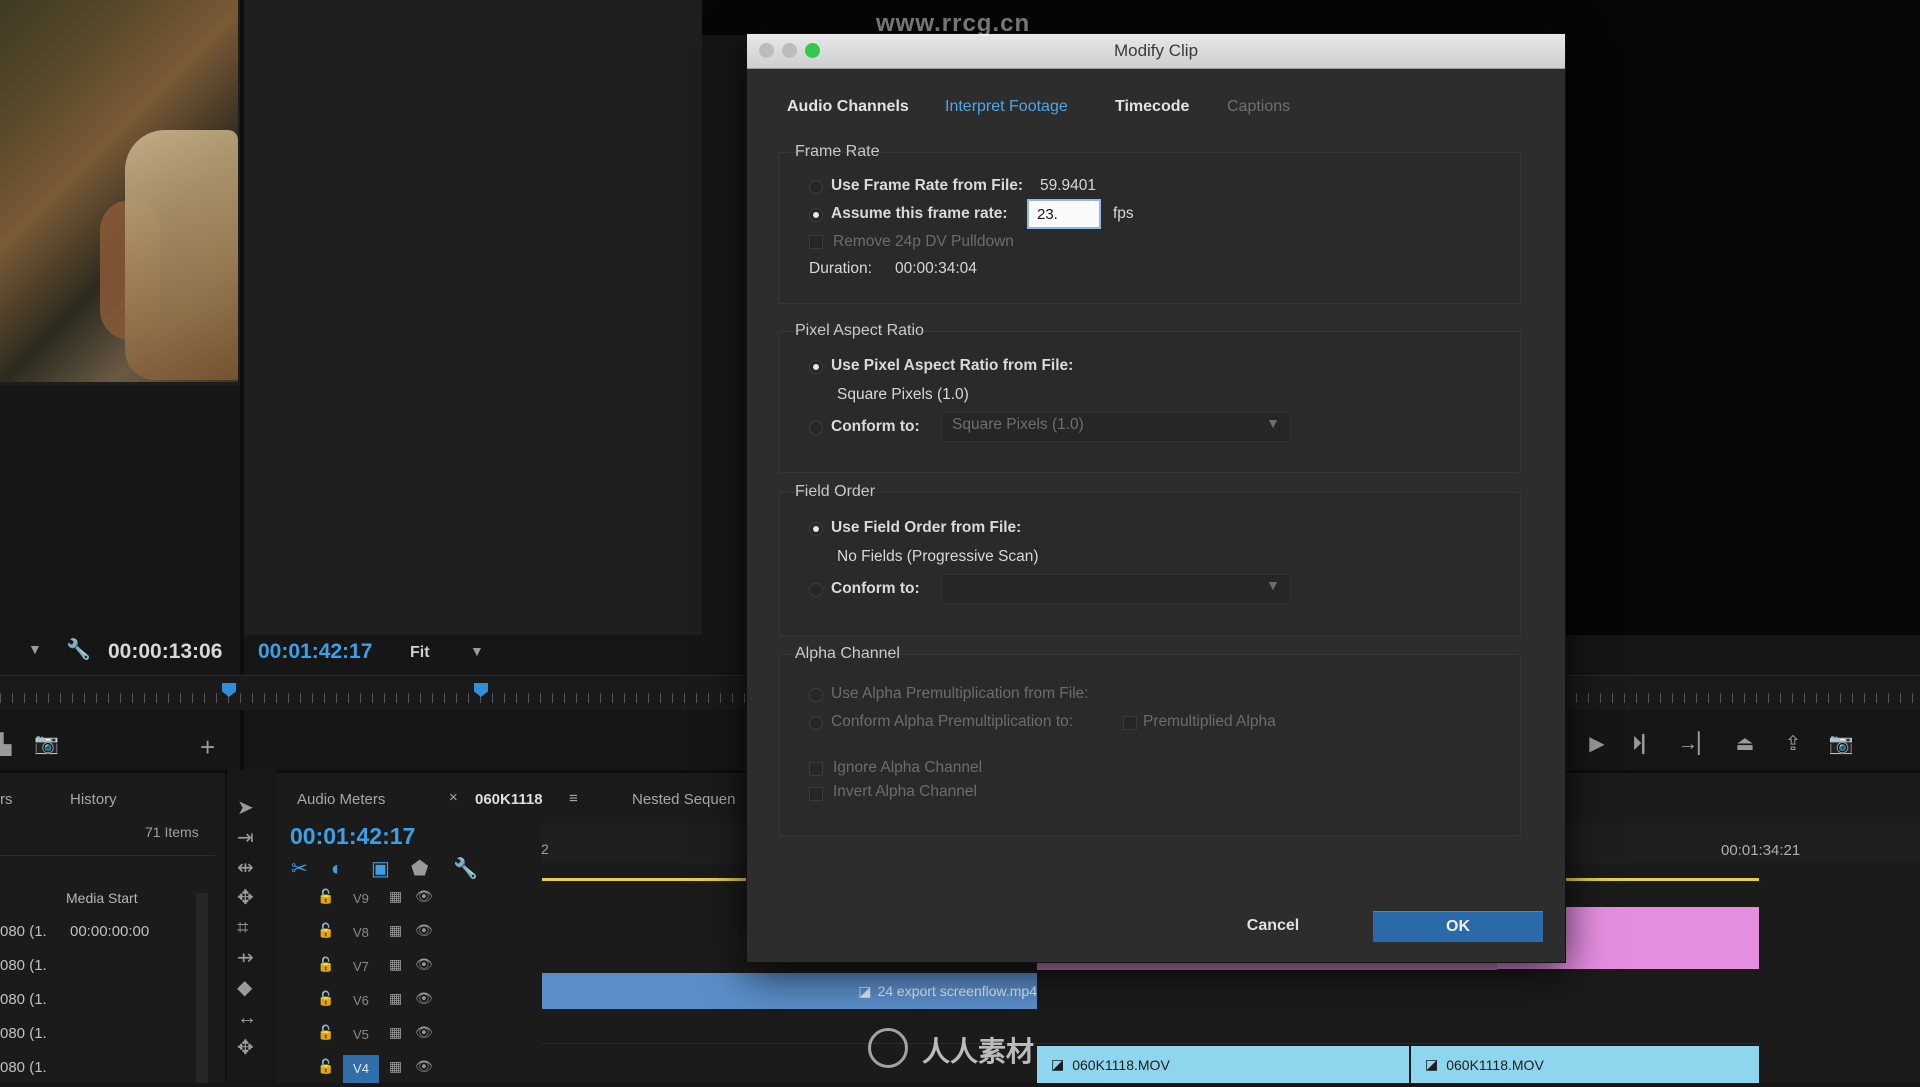 The width and height of the screenshot is (1920, 1087). I want to click on tab-audio-channels: Audio Channels, so click(848, 107).